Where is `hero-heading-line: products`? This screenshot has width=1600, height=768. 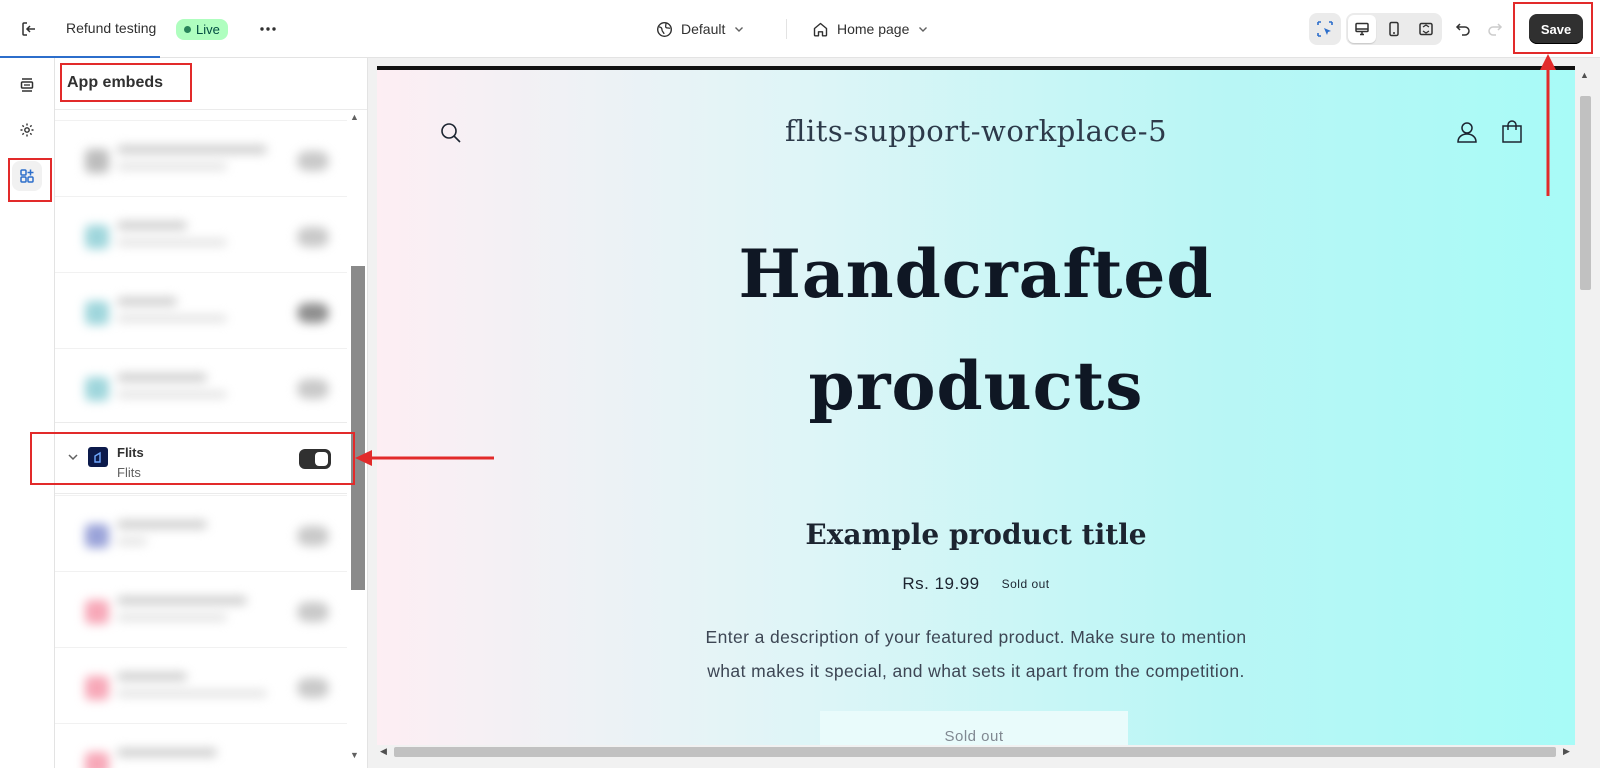 hero-heading-line: products is located at coordinates (976, 386).